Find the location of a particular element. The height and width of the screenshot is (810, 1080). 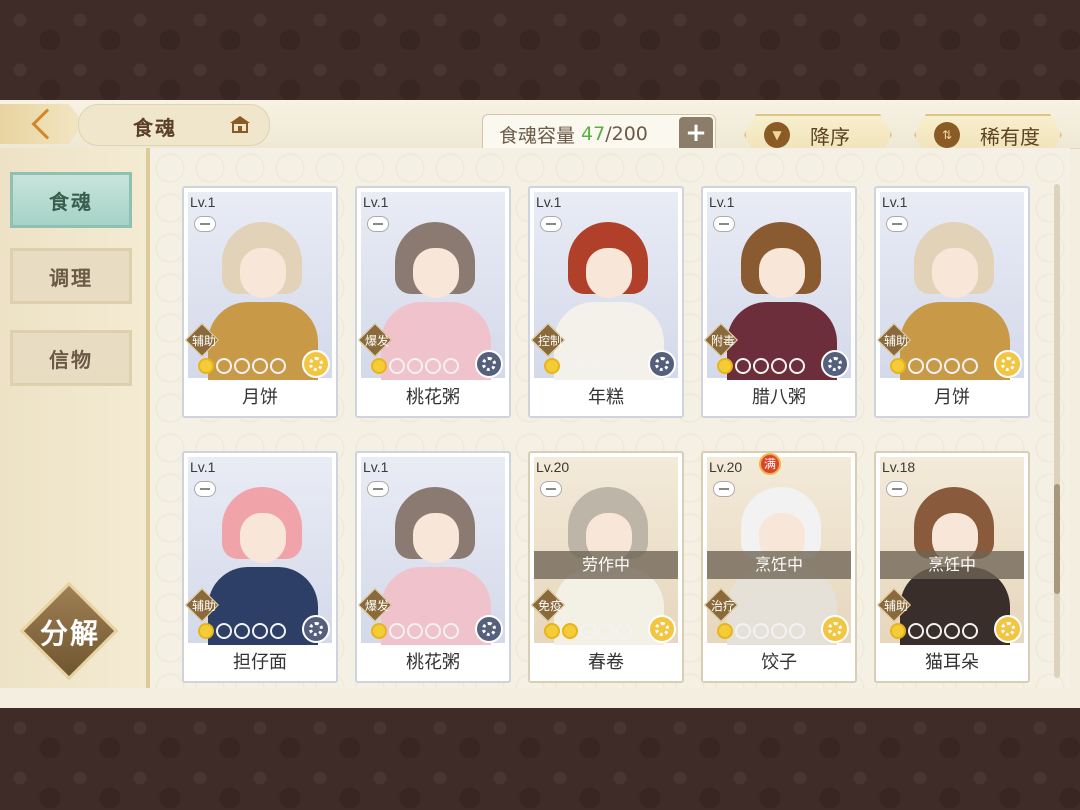

role-badge: 治疗 is located at coordinates (721, 605).